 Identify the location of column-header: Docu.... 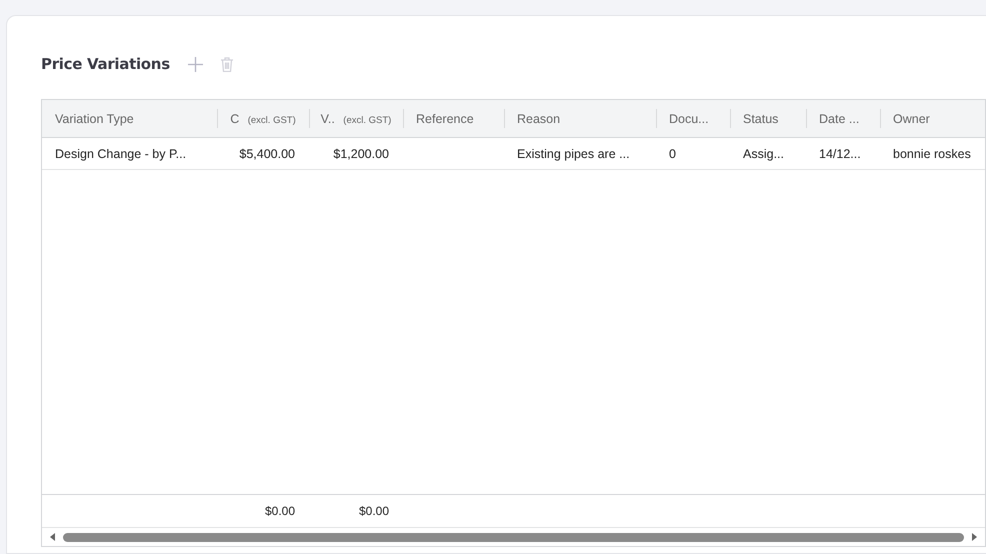
(689, 119).